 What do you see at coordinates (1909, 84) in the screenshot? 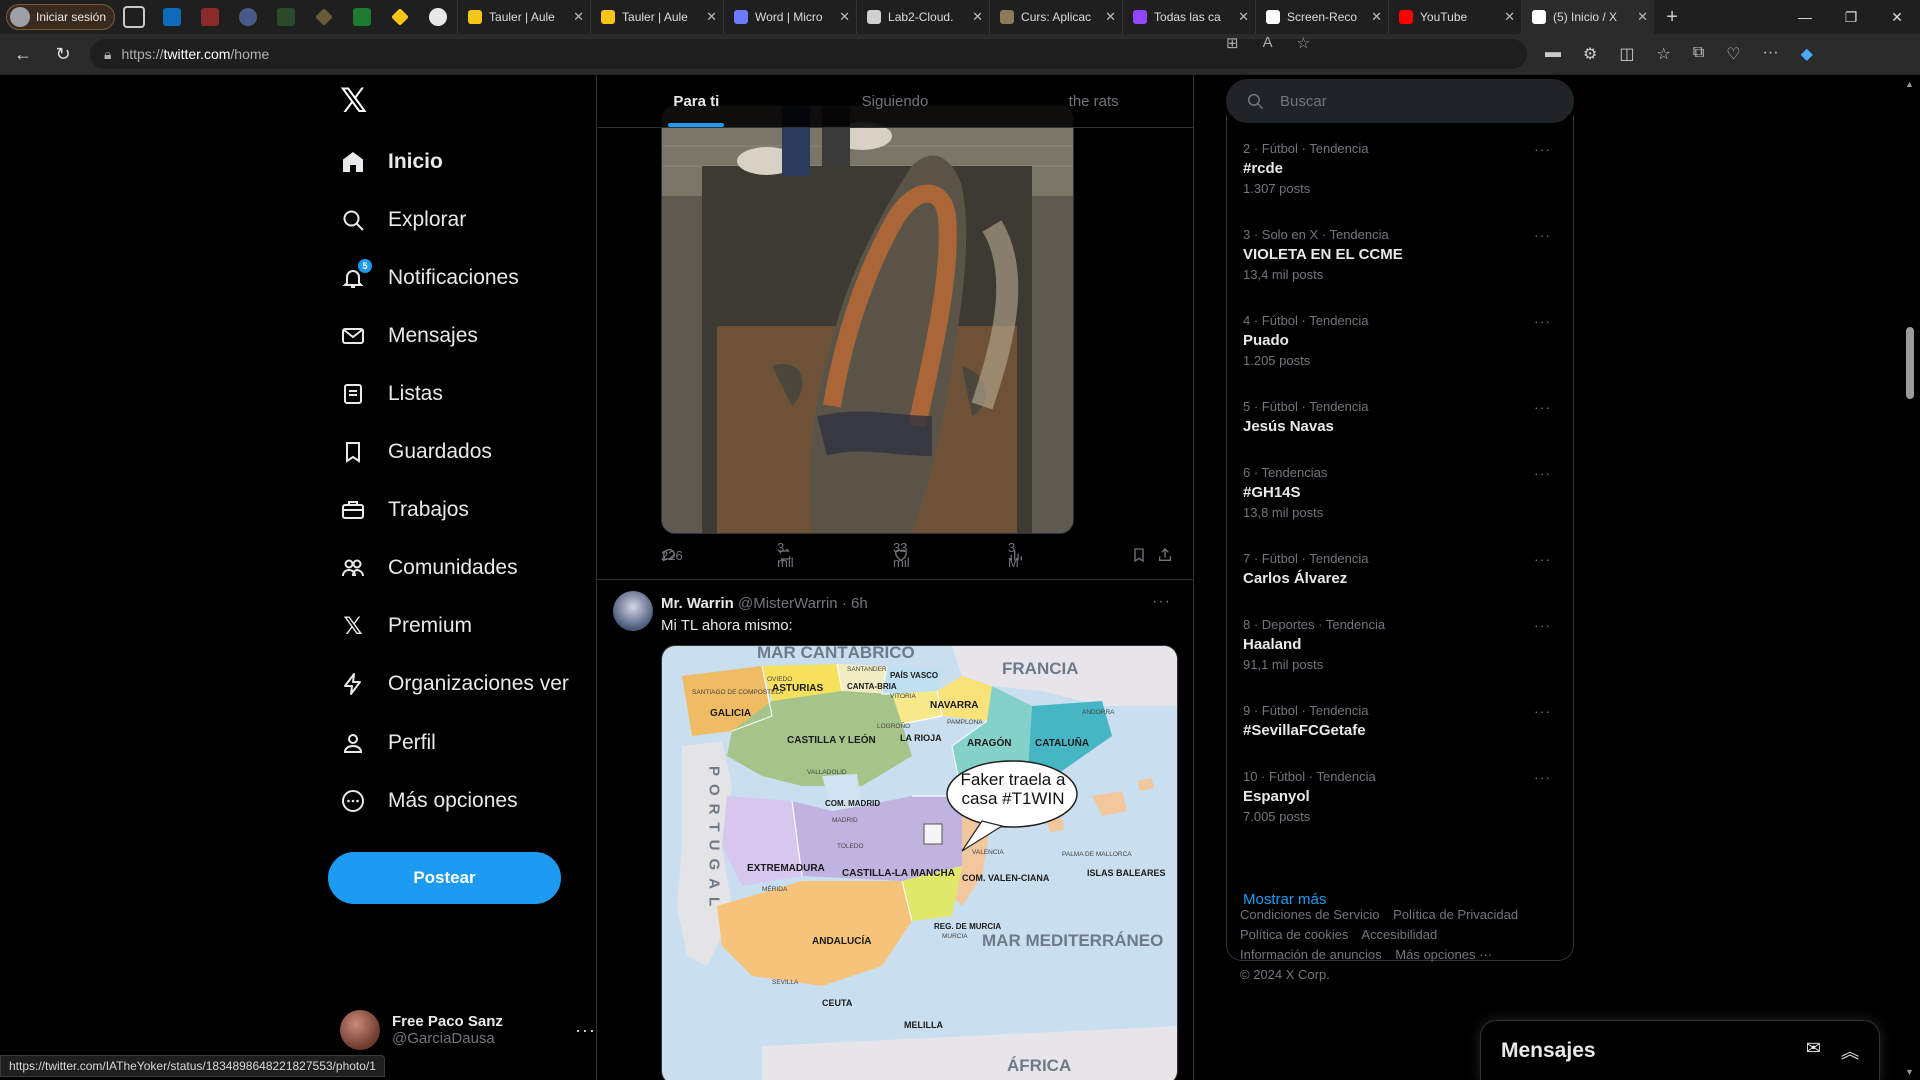
I see `scroll-up-icon: ▲` at bounding box center [1909, 84].